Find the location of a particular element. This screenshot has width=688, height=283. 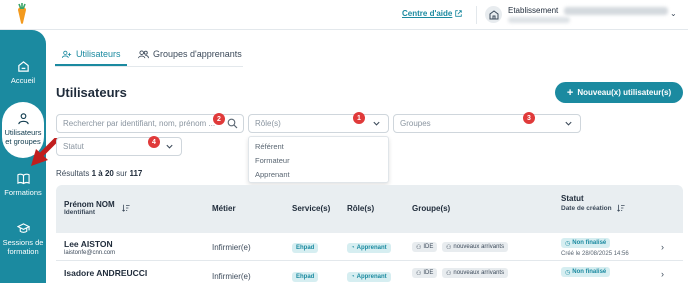

user-icon is located at coordinates (23, 119).